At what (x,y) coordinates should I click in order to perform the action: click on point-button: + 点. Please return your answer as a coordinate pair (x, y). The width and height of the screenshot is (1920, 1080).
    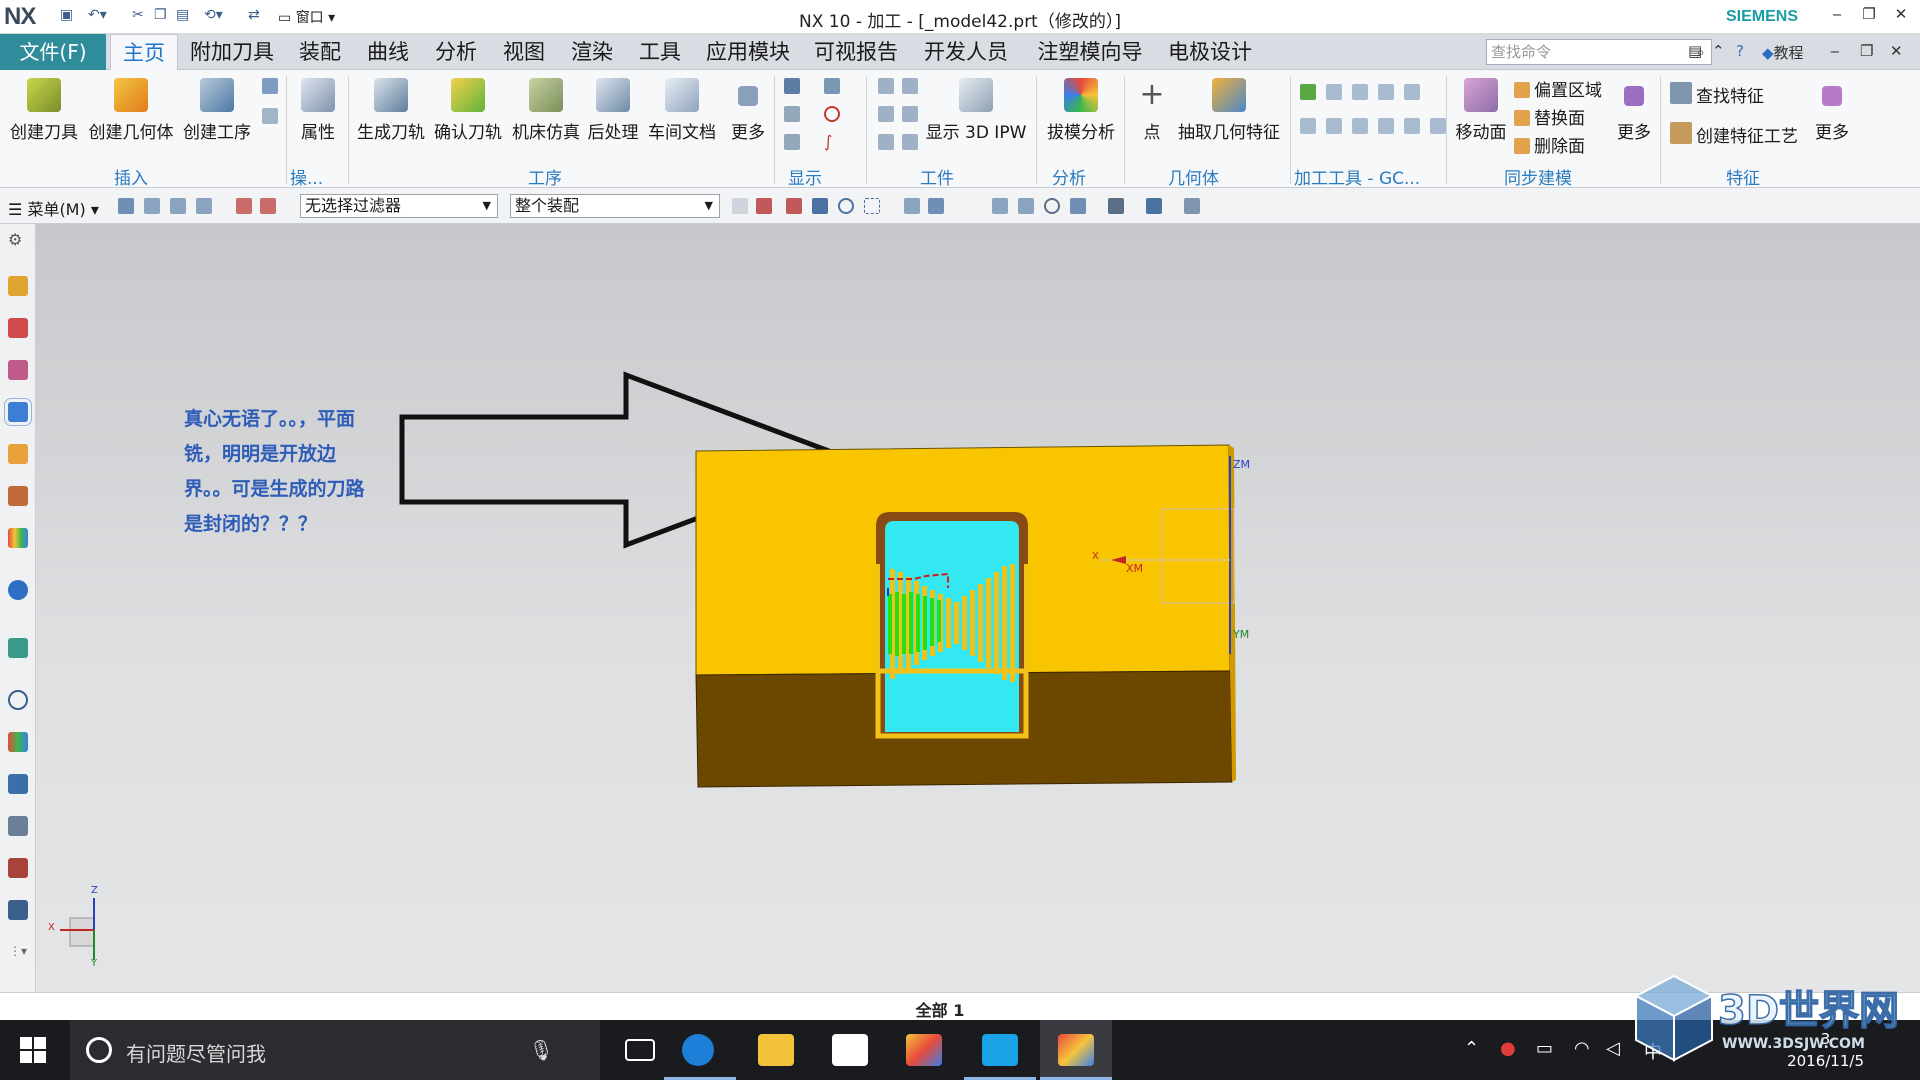
    Looking at the image, I should click on (1152, 111).